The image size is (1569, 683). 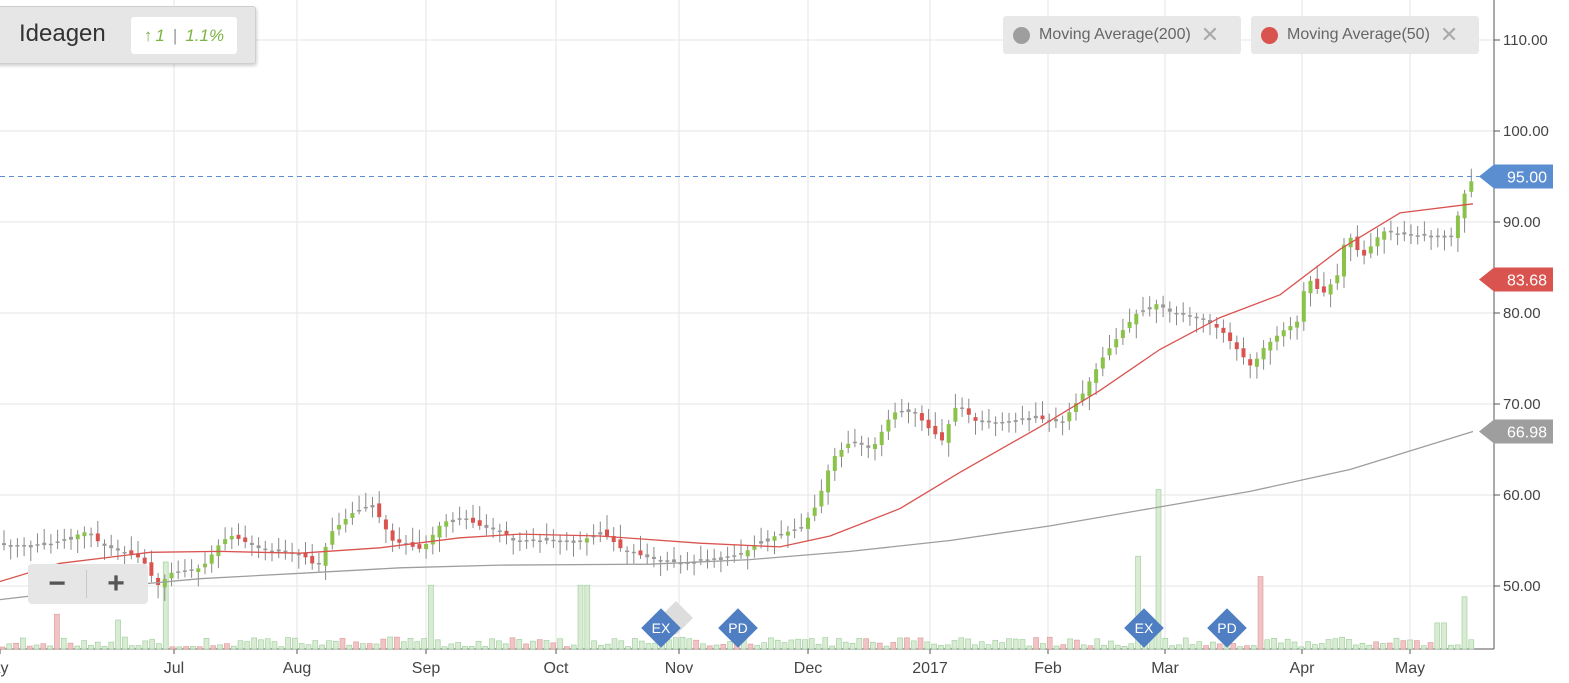 What do you see at coordinates (116, 584) in the screenshot?
I see `zoom-in-button: +` at bounding box center [116, 584].